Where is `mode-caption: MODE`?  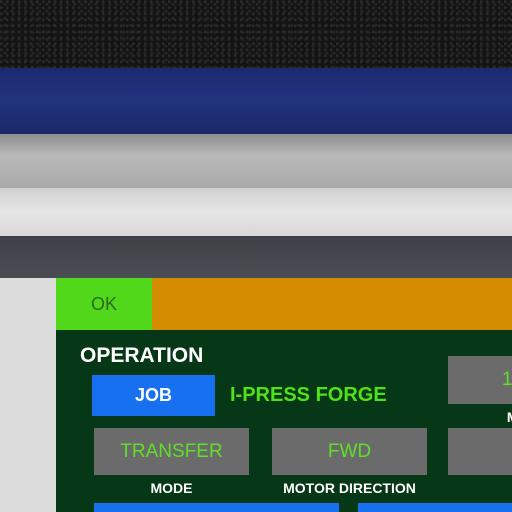
mode-caption: MODE is located at coordinates (171, 488).